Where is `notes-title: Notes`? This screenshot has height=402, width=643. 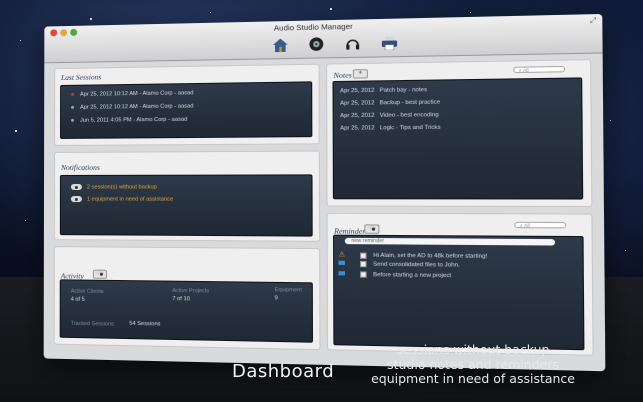
notes-title: Notes is located at coordinates (342, 75).